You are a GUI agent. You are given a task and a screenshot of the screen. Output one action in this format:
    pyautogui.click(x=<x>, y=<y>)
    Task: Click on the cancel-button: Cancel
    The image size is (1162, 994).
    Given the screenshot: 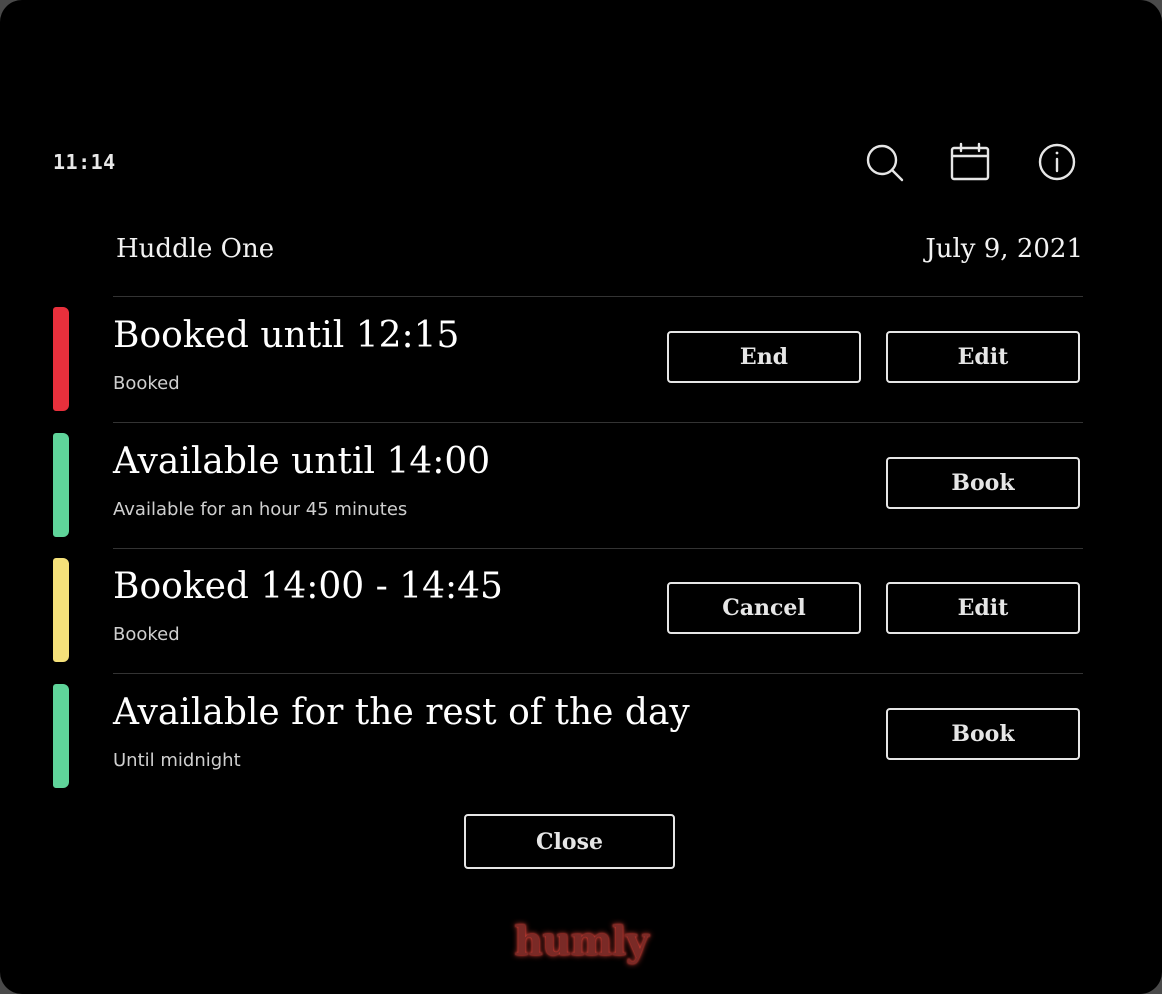 What is the action you would take?
    pyautogui.click(x=764, y=608)
    